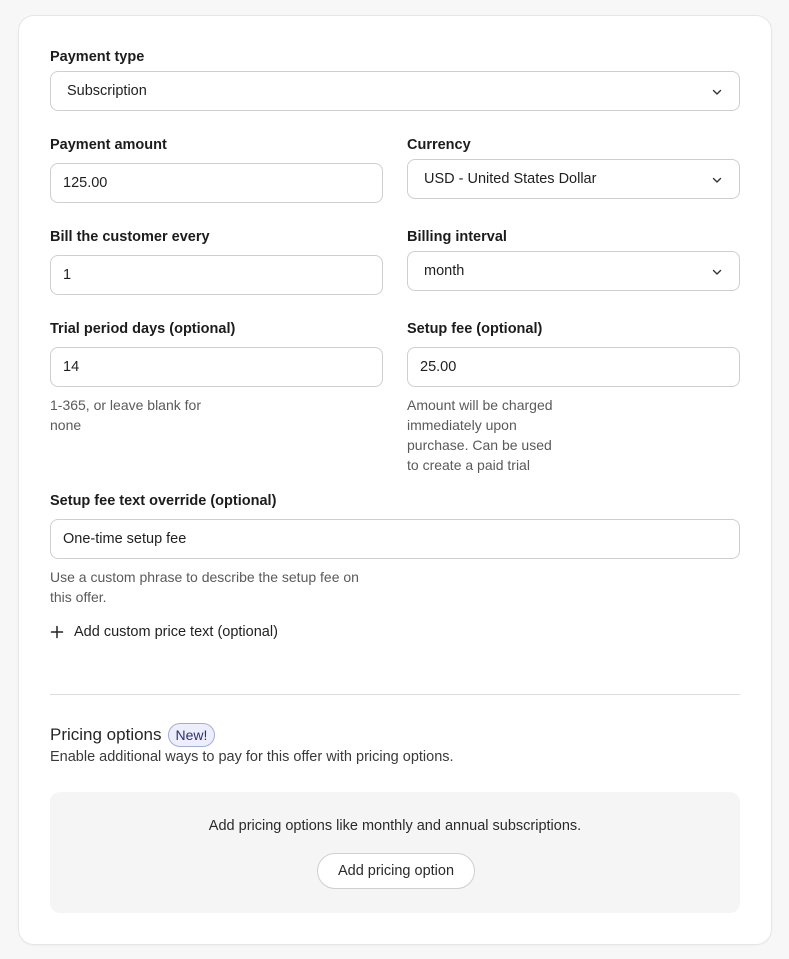 Image resolution: width=789 pixels, height=959 pixels. What do you see at coordinates (573, 271) in the screenshot?
I see `billing-interval-select: month` at bounding box center [573, 271].